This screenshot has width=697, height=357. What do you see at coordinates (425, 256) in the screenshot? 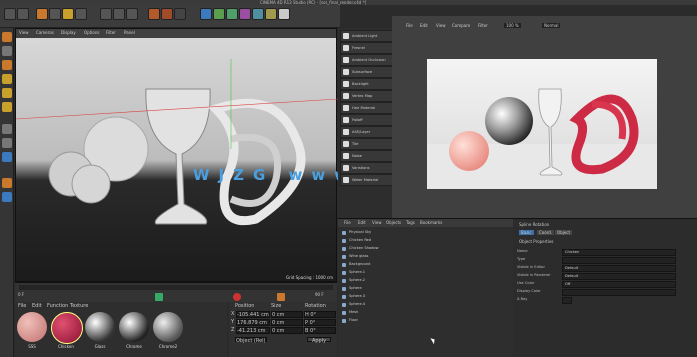
I see `object-row: Wine glass` at bounding box center [425, 256].